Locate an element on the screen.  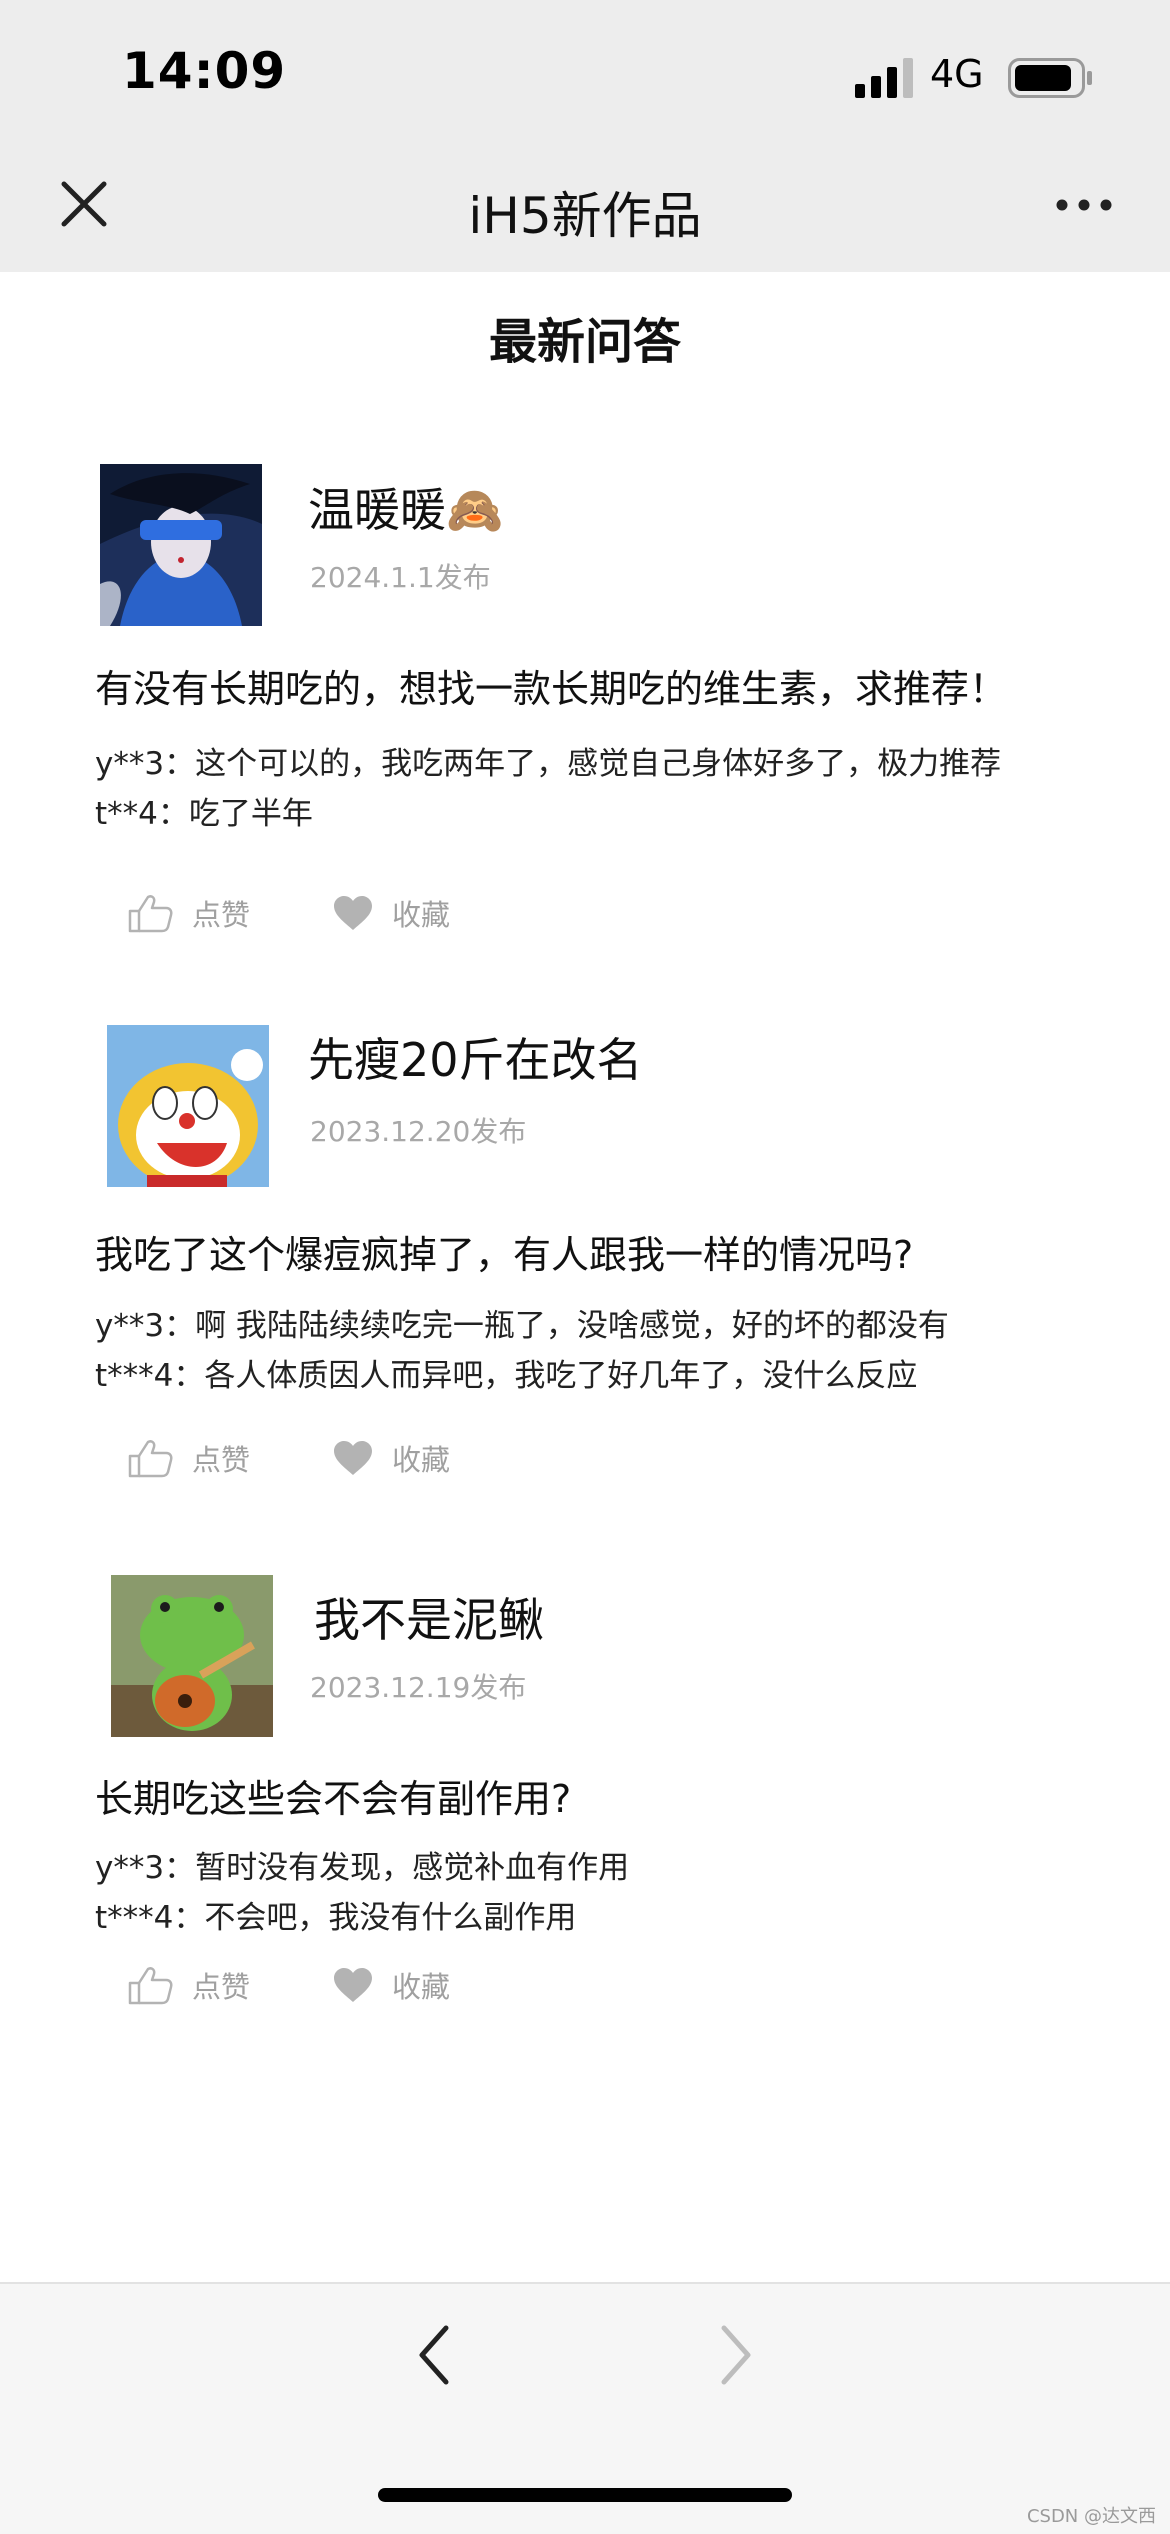
page-title: iH5新作品 is located at coordinates (585, 216).